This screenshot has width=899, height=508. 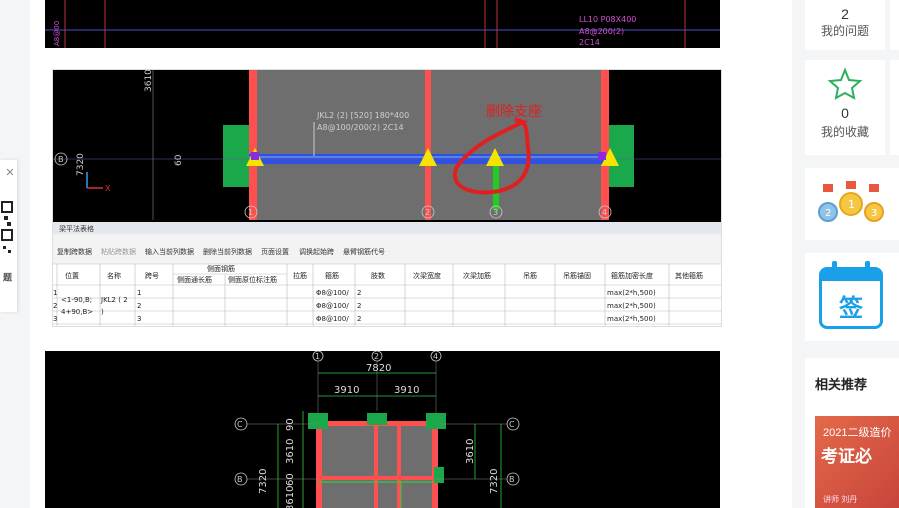 I want to click on th-hanger: 吊筋, so click(x=530, y=275).